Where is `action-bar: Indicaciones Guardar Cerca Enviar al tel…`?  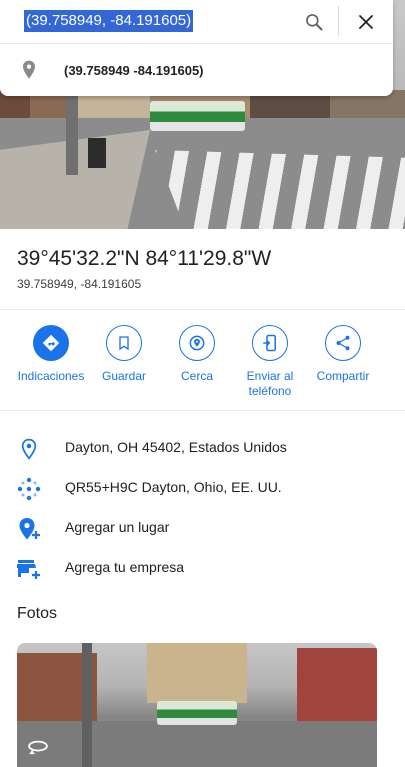 action-bar: Indicaciones Guardar Cerca Enviar al tel… is located at coordinates (202, 365).